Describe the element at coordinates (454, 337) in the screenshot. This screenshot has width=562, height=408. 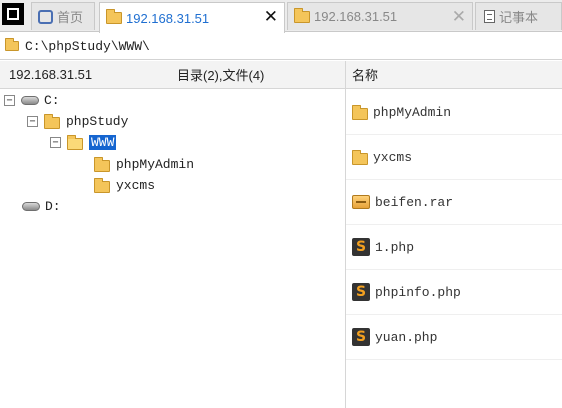
I see `list-item: S yuan.php` at that location.